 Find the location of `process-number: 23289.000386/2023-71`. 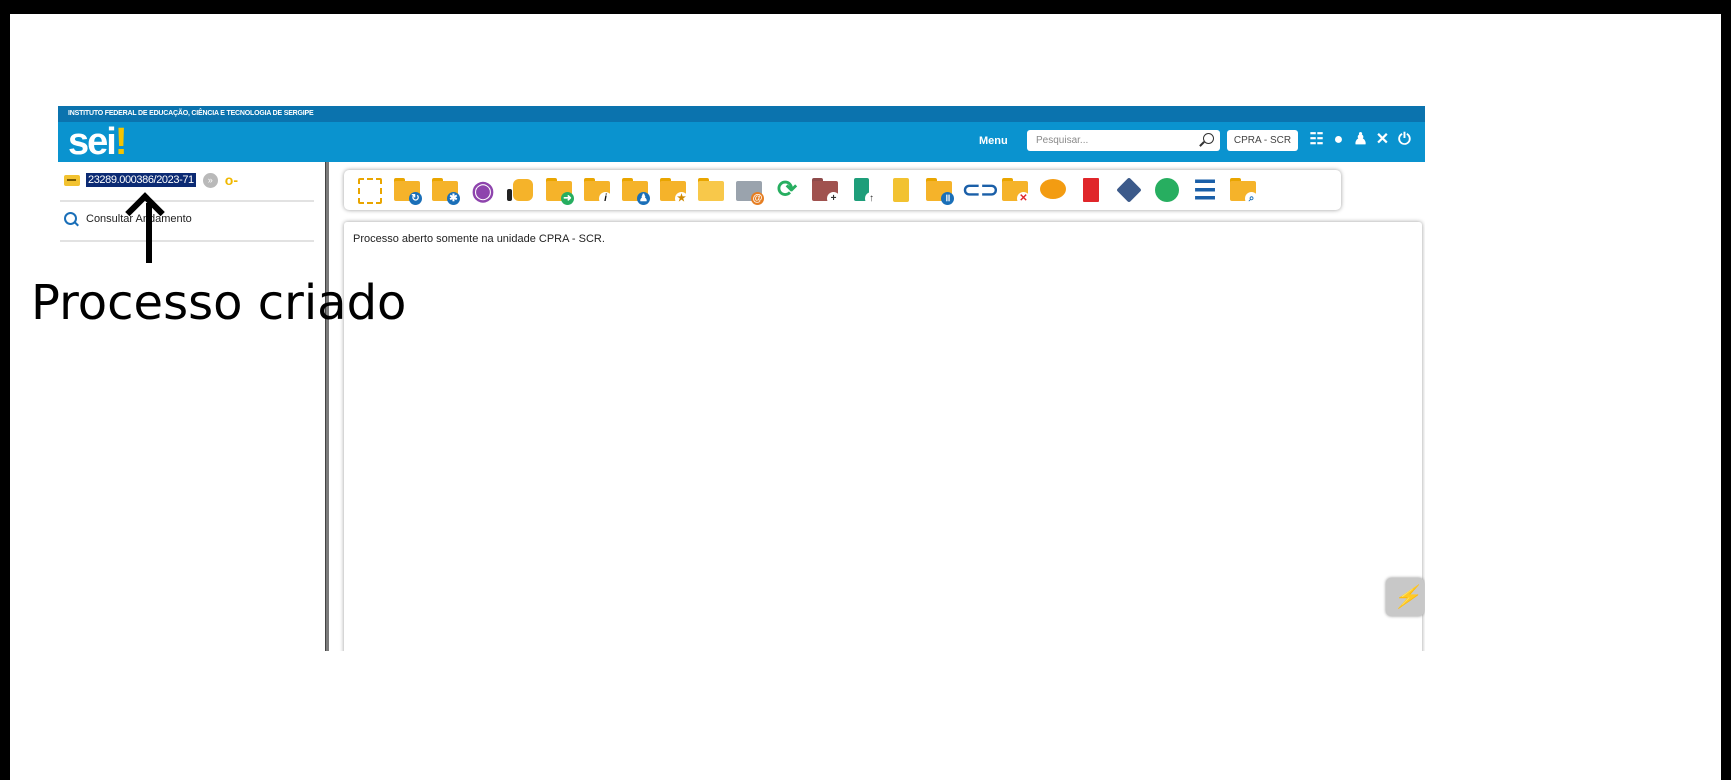

process-number: 23289.000386/2023-71 is located at coordinates (141, 180).